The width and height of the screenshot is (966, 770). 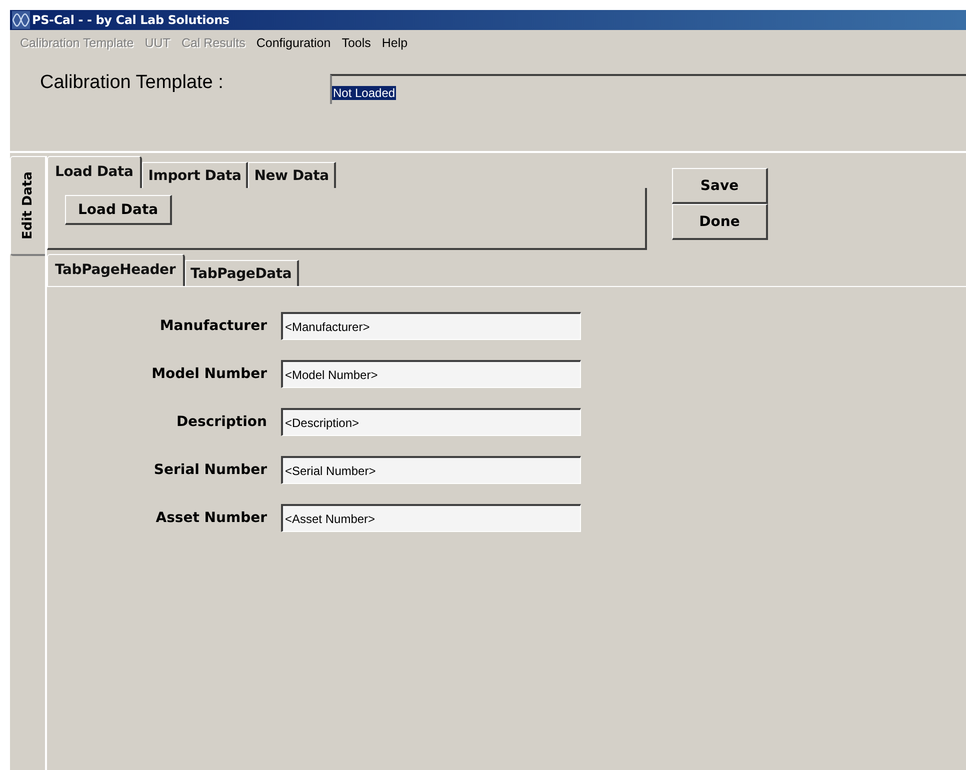 What do you see at coordinates (209, 374) in the screenshot?
I see `field-label: Model Number` at bounding box center [209, 374].